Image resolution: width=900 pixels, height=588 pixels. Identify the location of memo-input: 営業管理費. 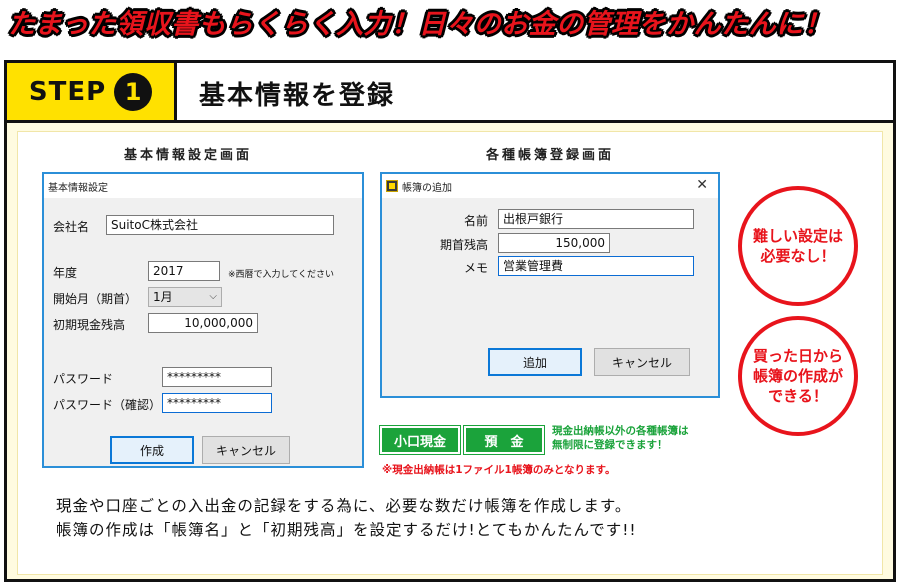
(596, 266).